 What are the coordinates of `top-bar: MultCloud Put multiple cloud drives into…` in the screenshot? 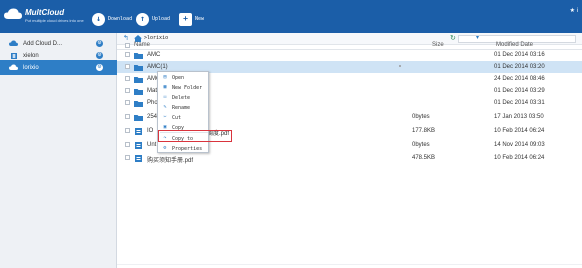 It's located at (291, 16).